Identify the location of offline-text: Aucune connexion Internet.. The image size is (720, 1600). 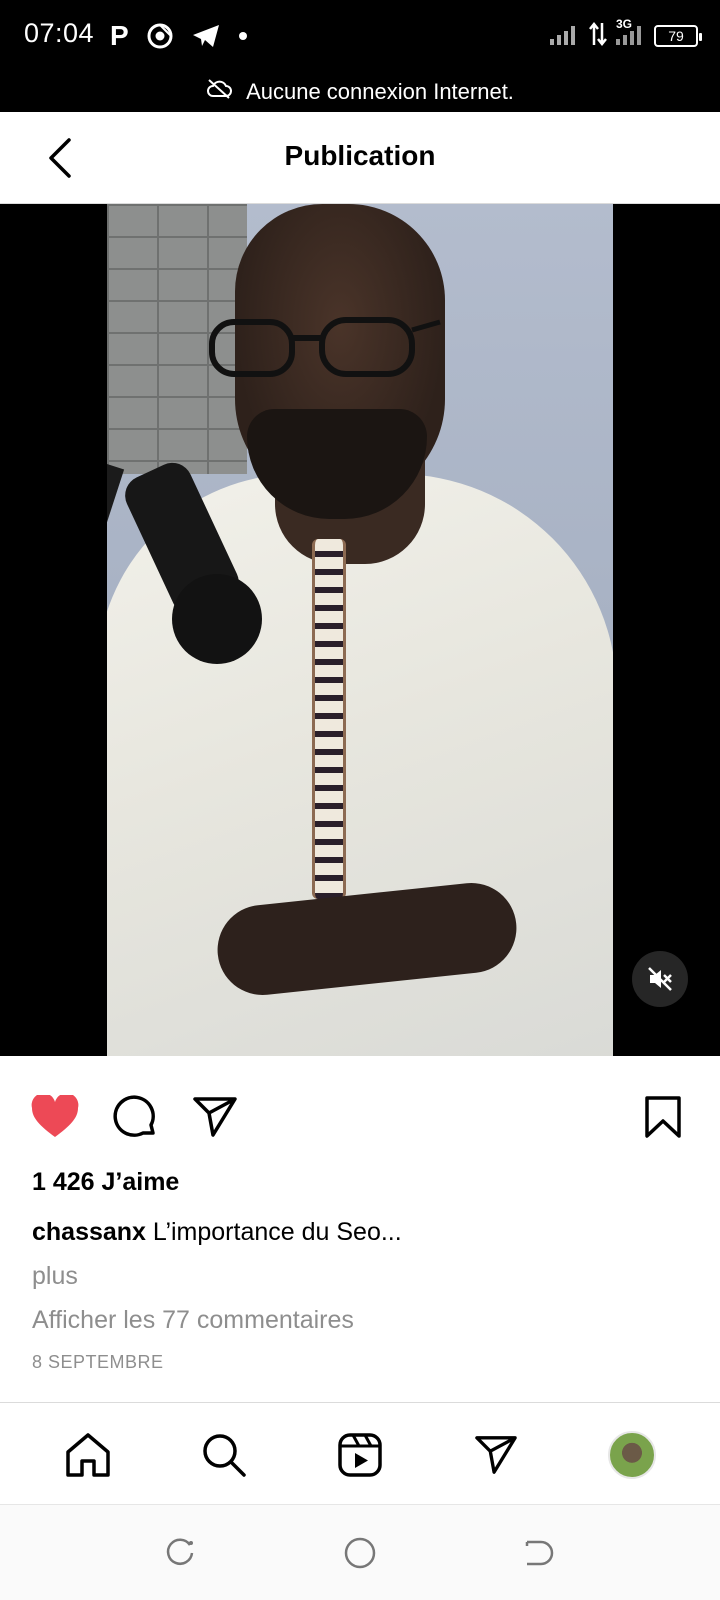
(380, 91).